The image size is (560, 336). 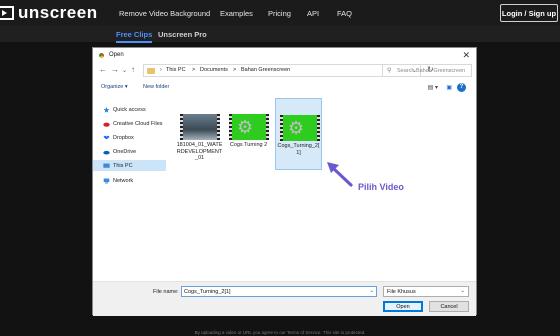 I want to click on nav-examples: Examples, so click(x=236, y=13).